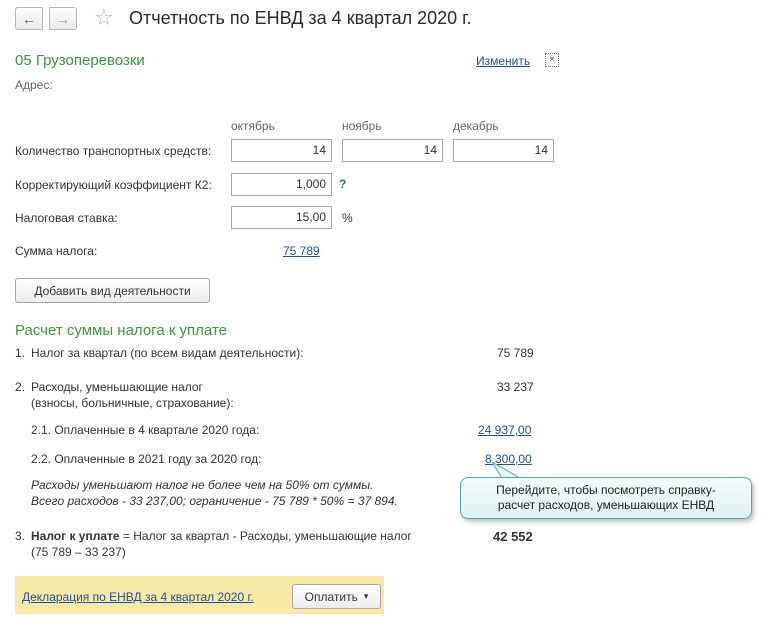  I want to click on item2-value: 33 237, so click(515, 387).